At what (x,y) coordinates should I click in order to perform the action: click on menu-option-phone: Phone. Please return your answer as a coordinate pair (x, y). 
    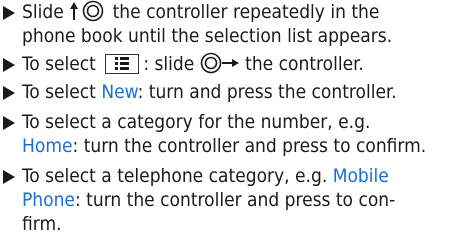
    Looking at the image, I should click on (48, 200).